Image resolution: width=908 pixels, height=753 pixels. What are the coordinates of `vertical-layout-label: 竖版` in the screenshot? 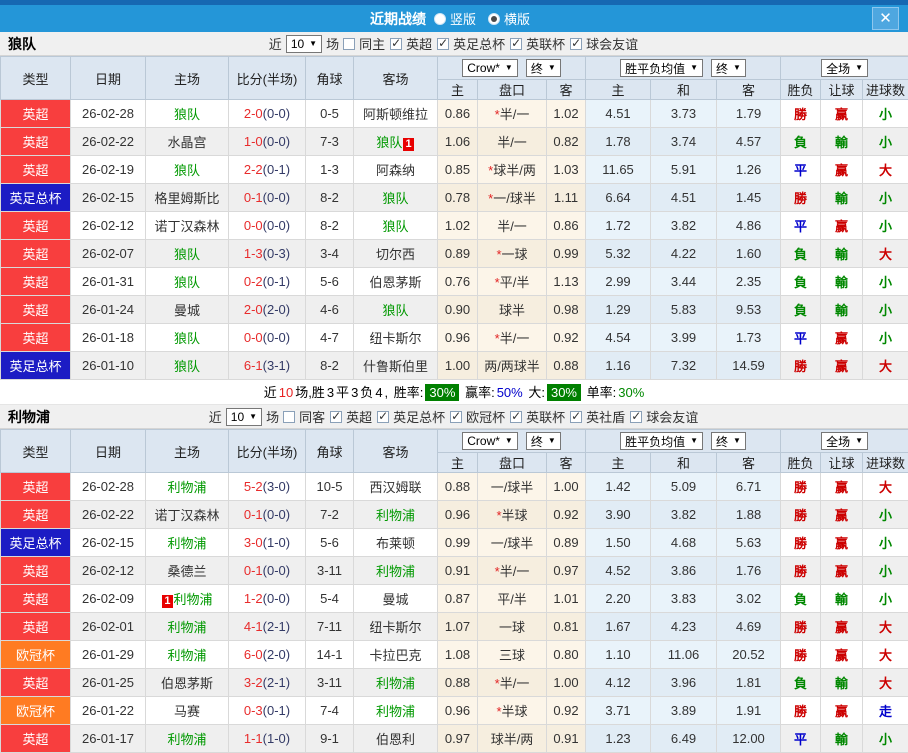 It's located at (463, 18).